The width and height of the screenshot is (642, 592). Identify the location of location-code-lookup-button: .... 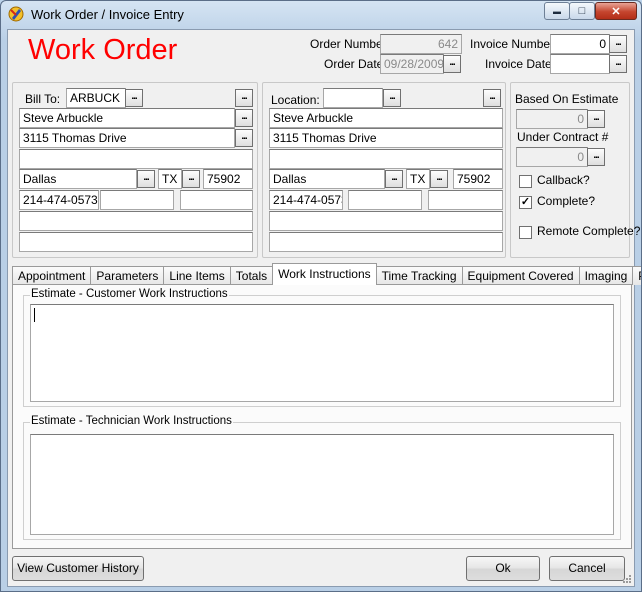
(392, 98).